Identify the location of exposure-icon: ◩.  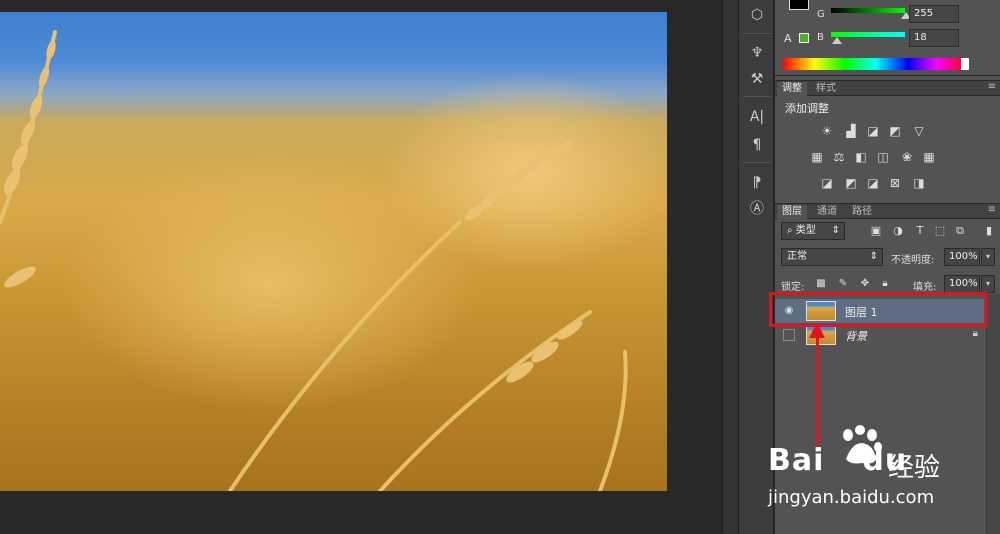
(895, 131).